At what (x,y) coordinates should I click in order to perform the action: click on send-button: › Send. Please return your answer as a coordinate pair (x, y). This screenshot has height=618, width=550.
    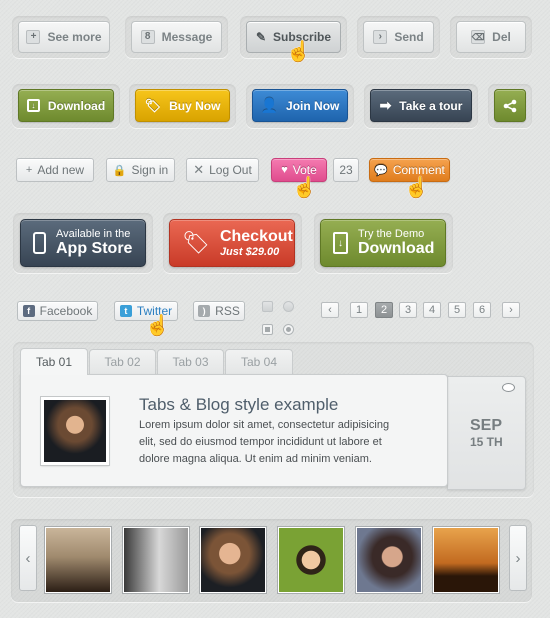
    Looking at the image, I should click on (398, 37).